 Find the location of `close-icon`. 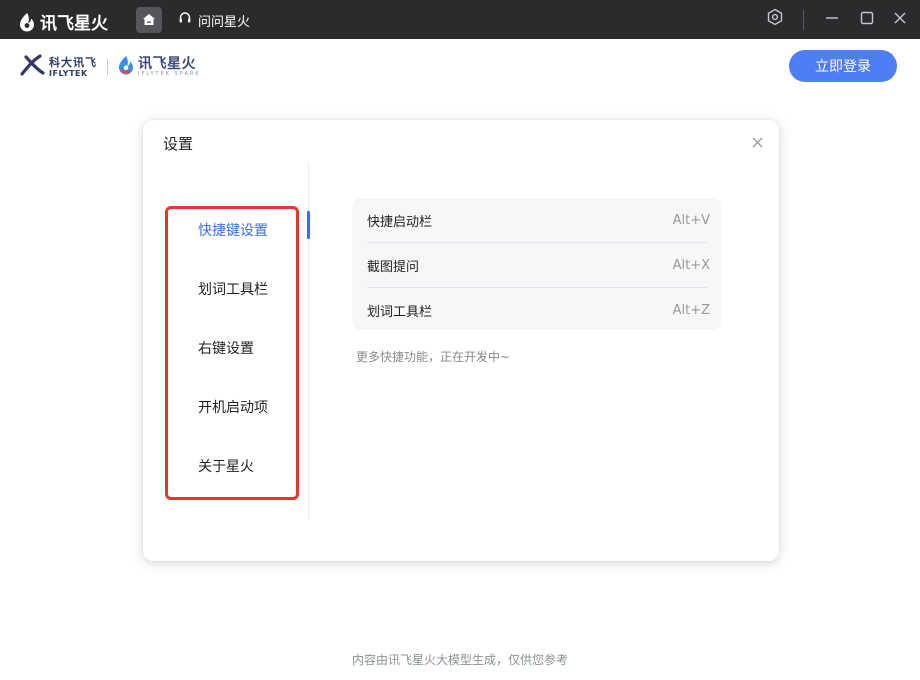

close-icon is located at coordinates (900, 19).